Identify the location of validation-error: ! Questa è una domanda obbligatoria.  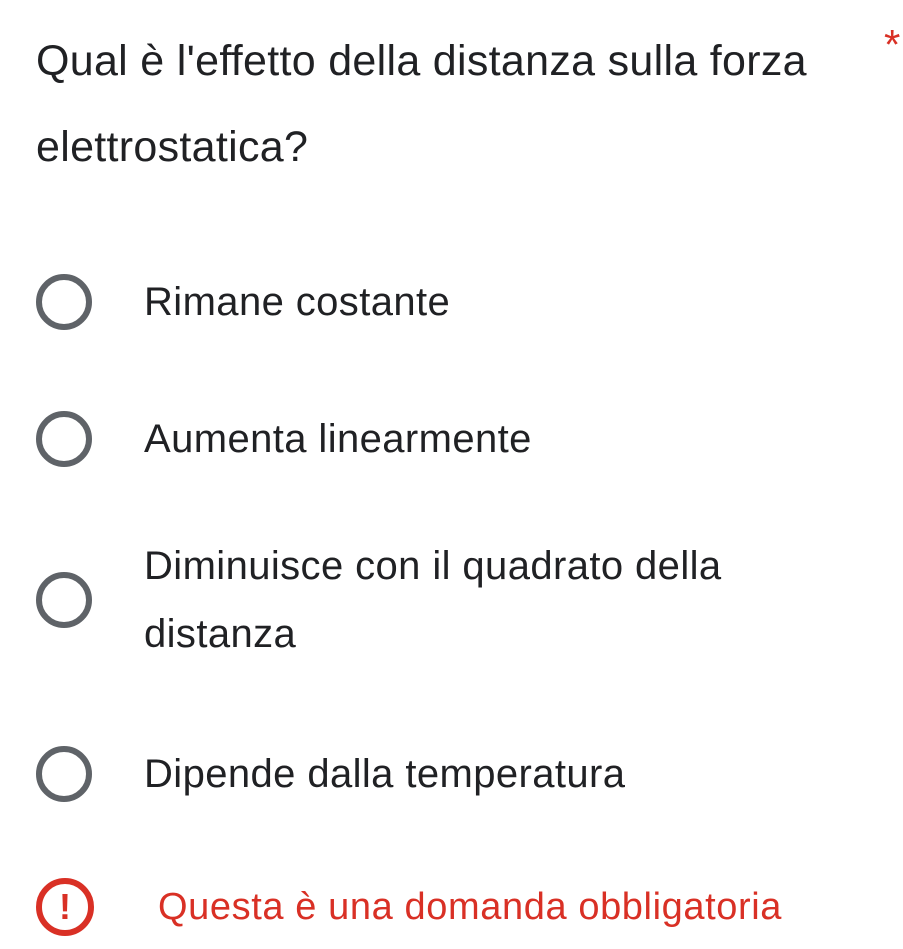
(409, 907).